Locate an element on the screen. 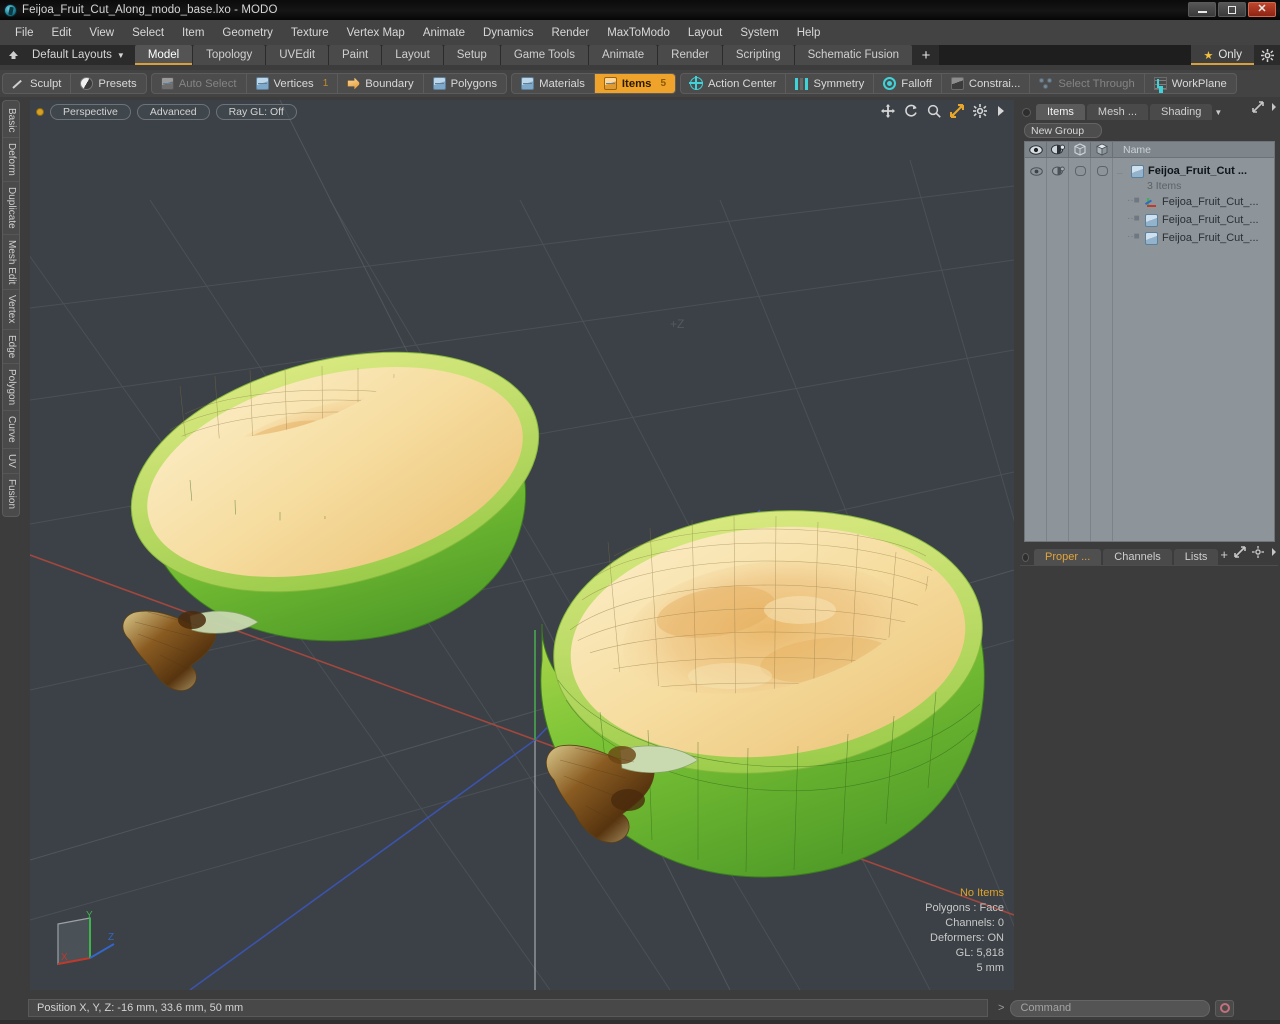  only-toggle-button: ★ Only is located at coordinates (1222, 55).